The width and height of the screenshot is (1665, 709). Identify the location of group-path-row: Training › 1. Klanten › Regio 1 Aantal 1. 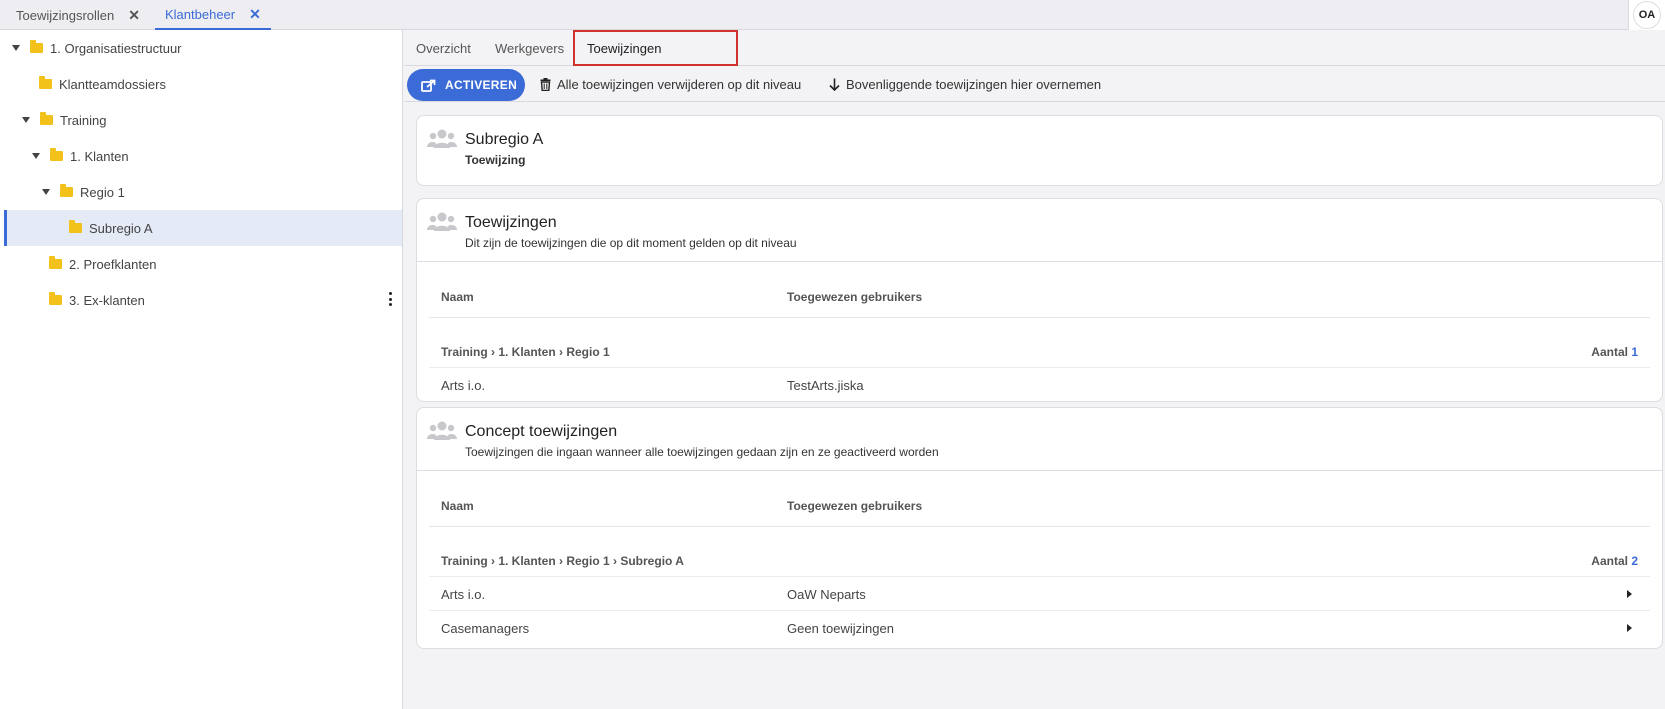
(1039, 352).